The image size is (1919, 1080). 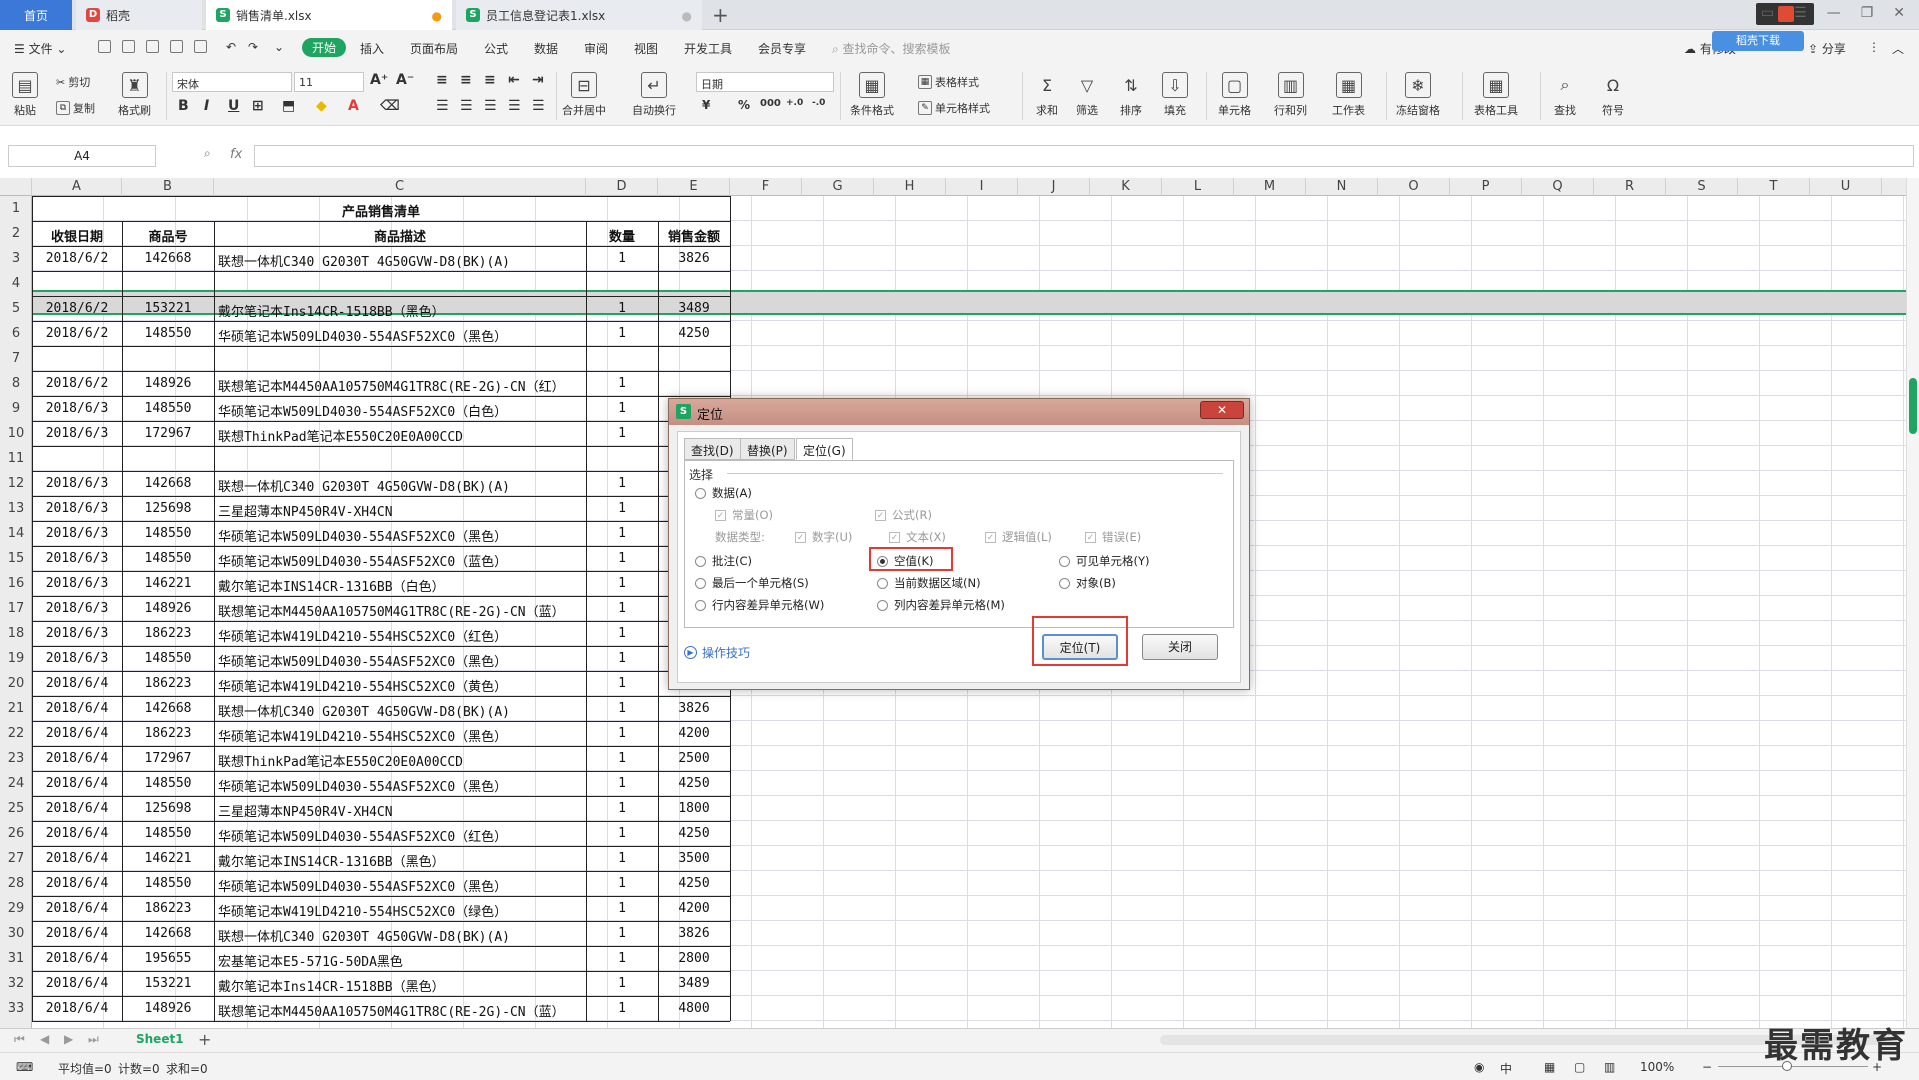 What do you see at coordinates (253, 47) in the screenshot?
I see `redo-icon: ↷` at bounding box center [253, 47].